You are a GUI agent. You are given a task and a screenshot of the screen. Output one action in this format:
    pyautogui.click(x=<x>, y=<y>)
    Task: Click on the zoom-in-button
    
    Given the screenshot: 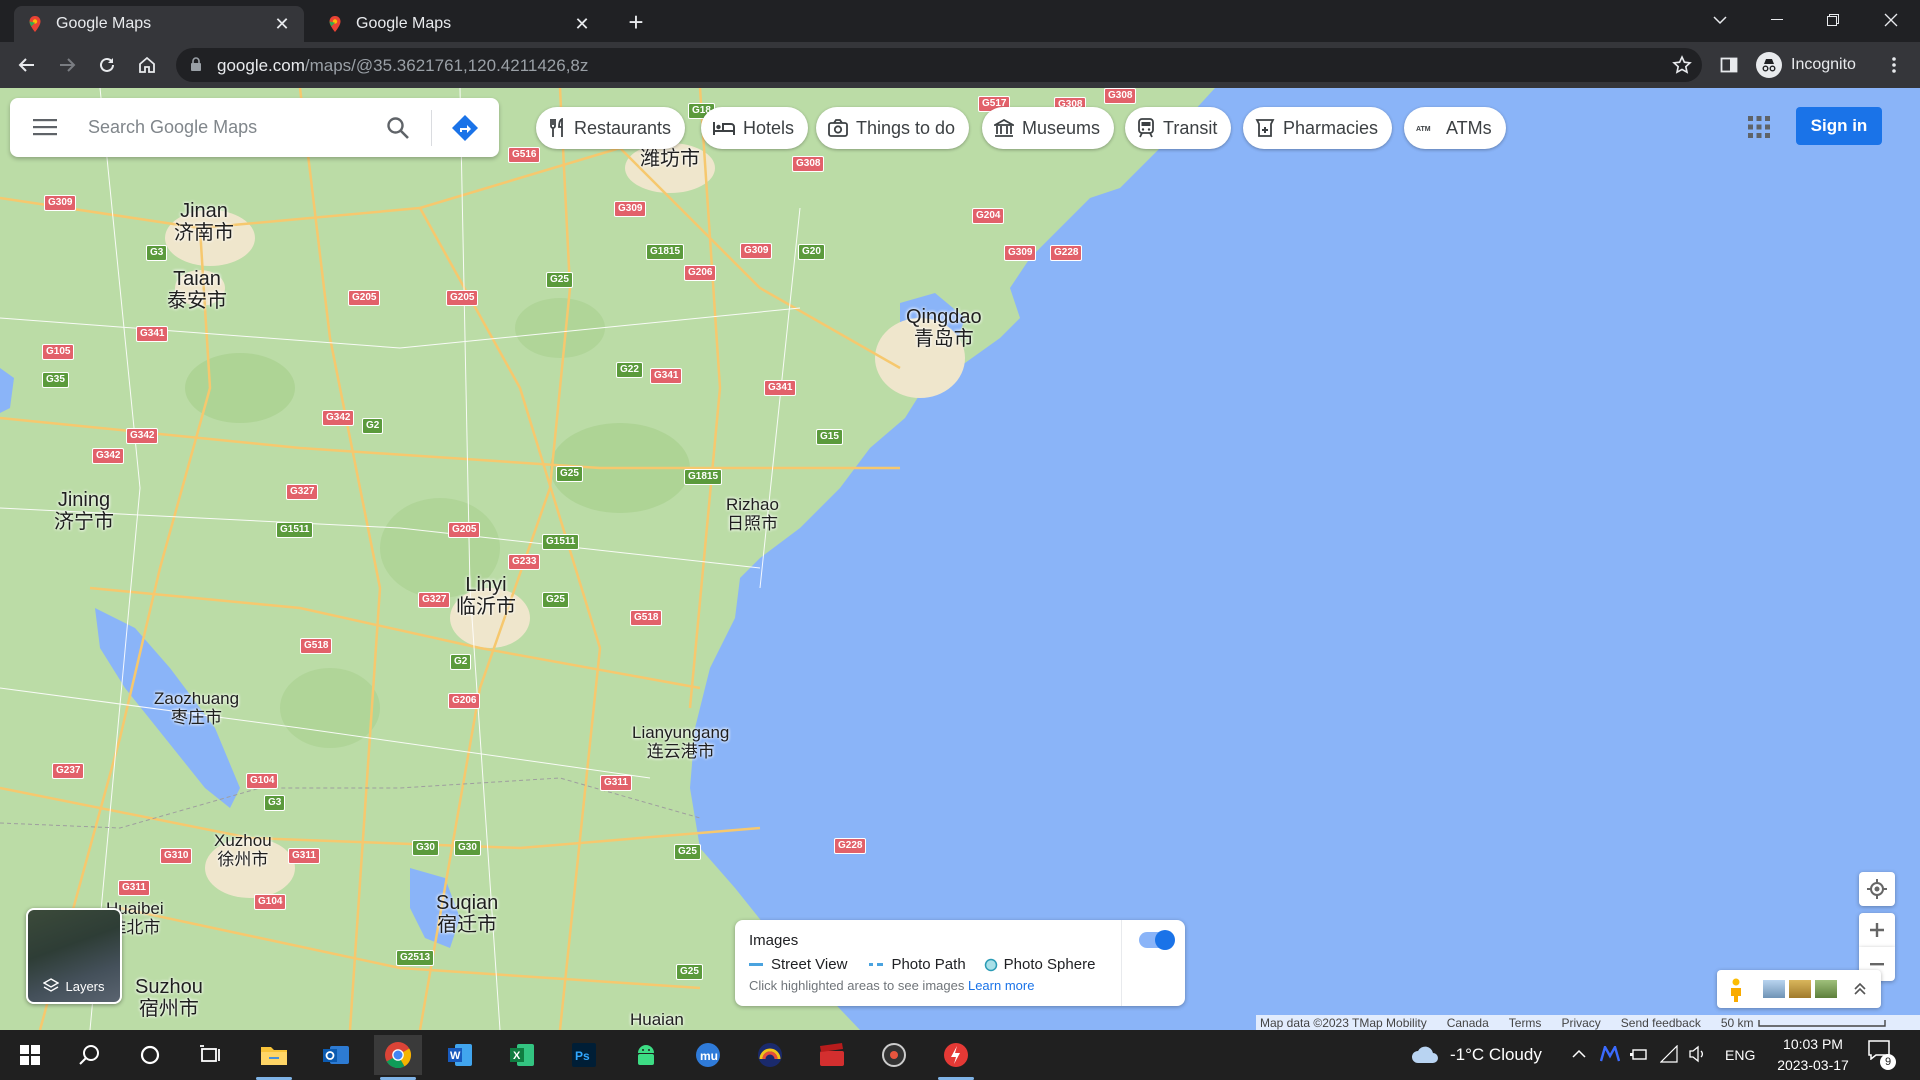 What is the action you would take?
    pyautogui.click(x=1877, y=930)
    